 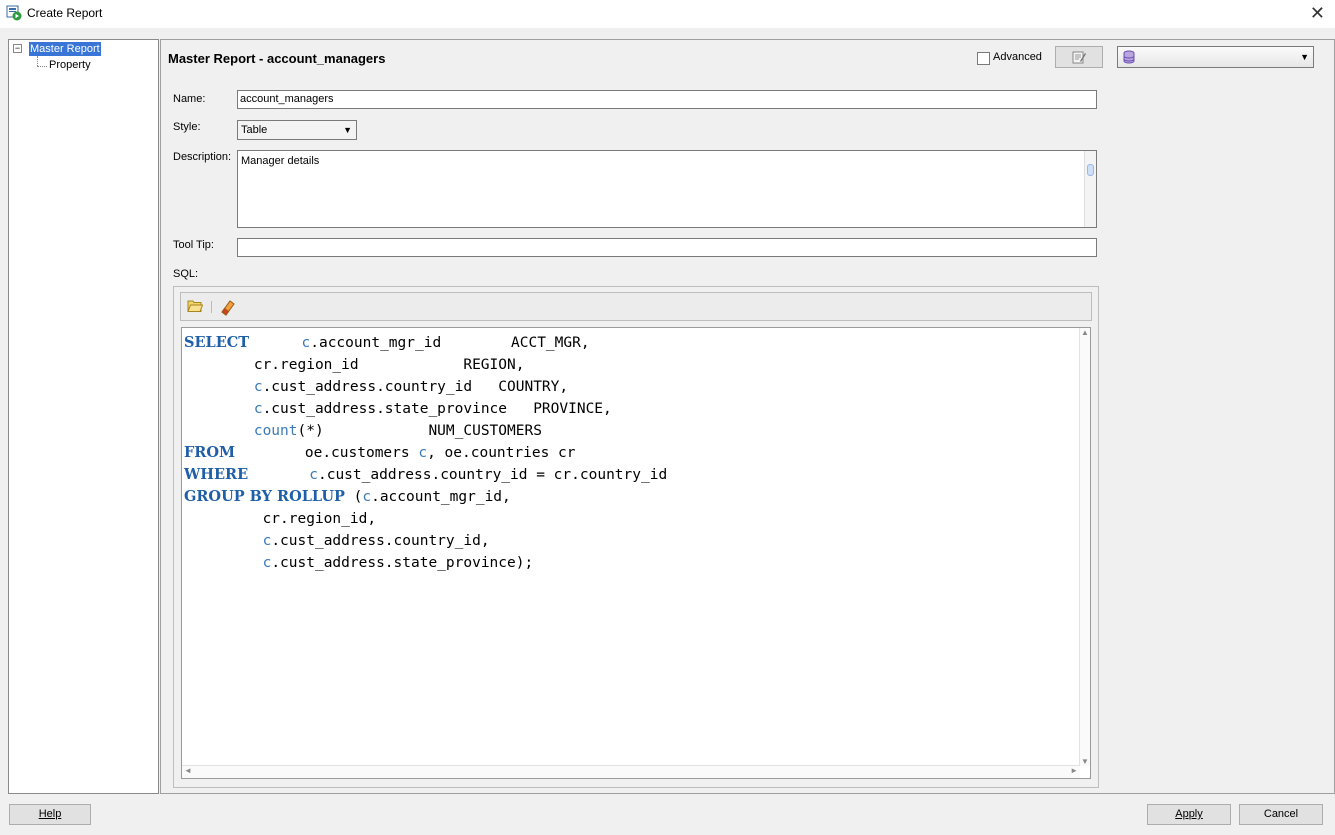 I want to click on sql-horizontal-scrollbar: ◄ ►, so click(x=631, y=771).